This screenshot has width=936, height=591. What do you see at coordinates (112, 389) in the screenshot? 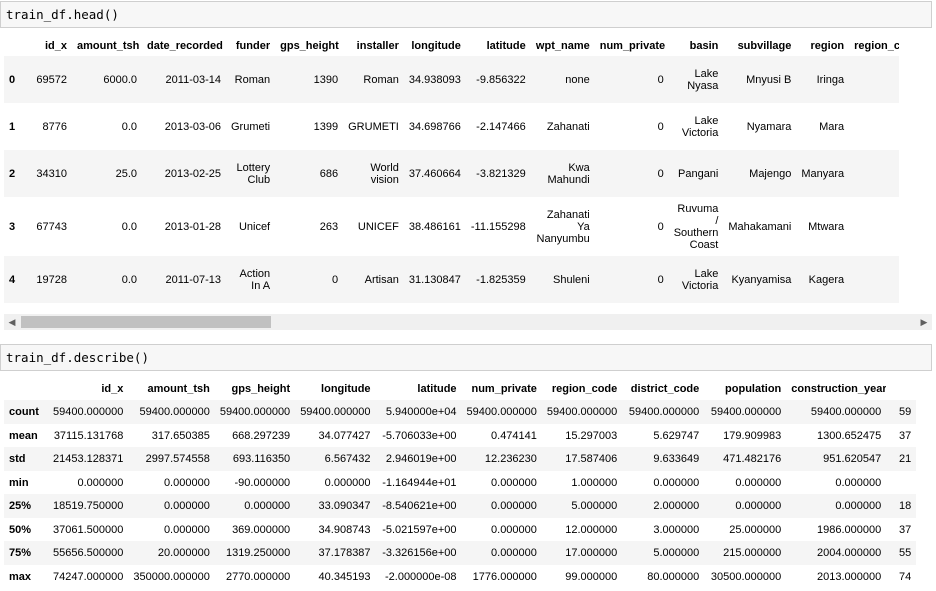
I see `column-header: id_x` at bounding box center [112, 389].